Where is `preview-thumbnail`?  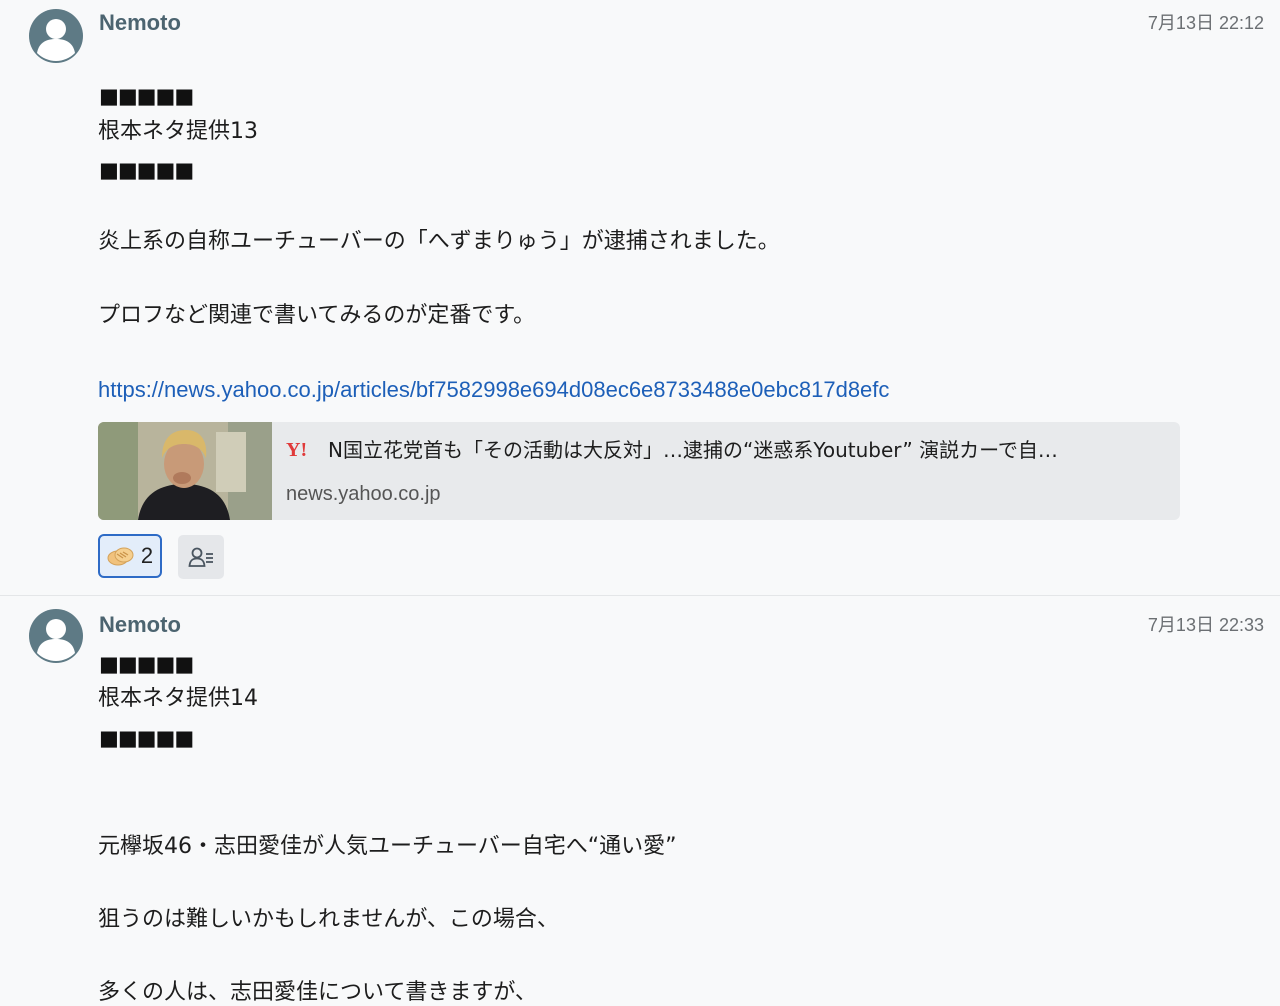
preview-thumbnail is located at coordinates (185, 471).